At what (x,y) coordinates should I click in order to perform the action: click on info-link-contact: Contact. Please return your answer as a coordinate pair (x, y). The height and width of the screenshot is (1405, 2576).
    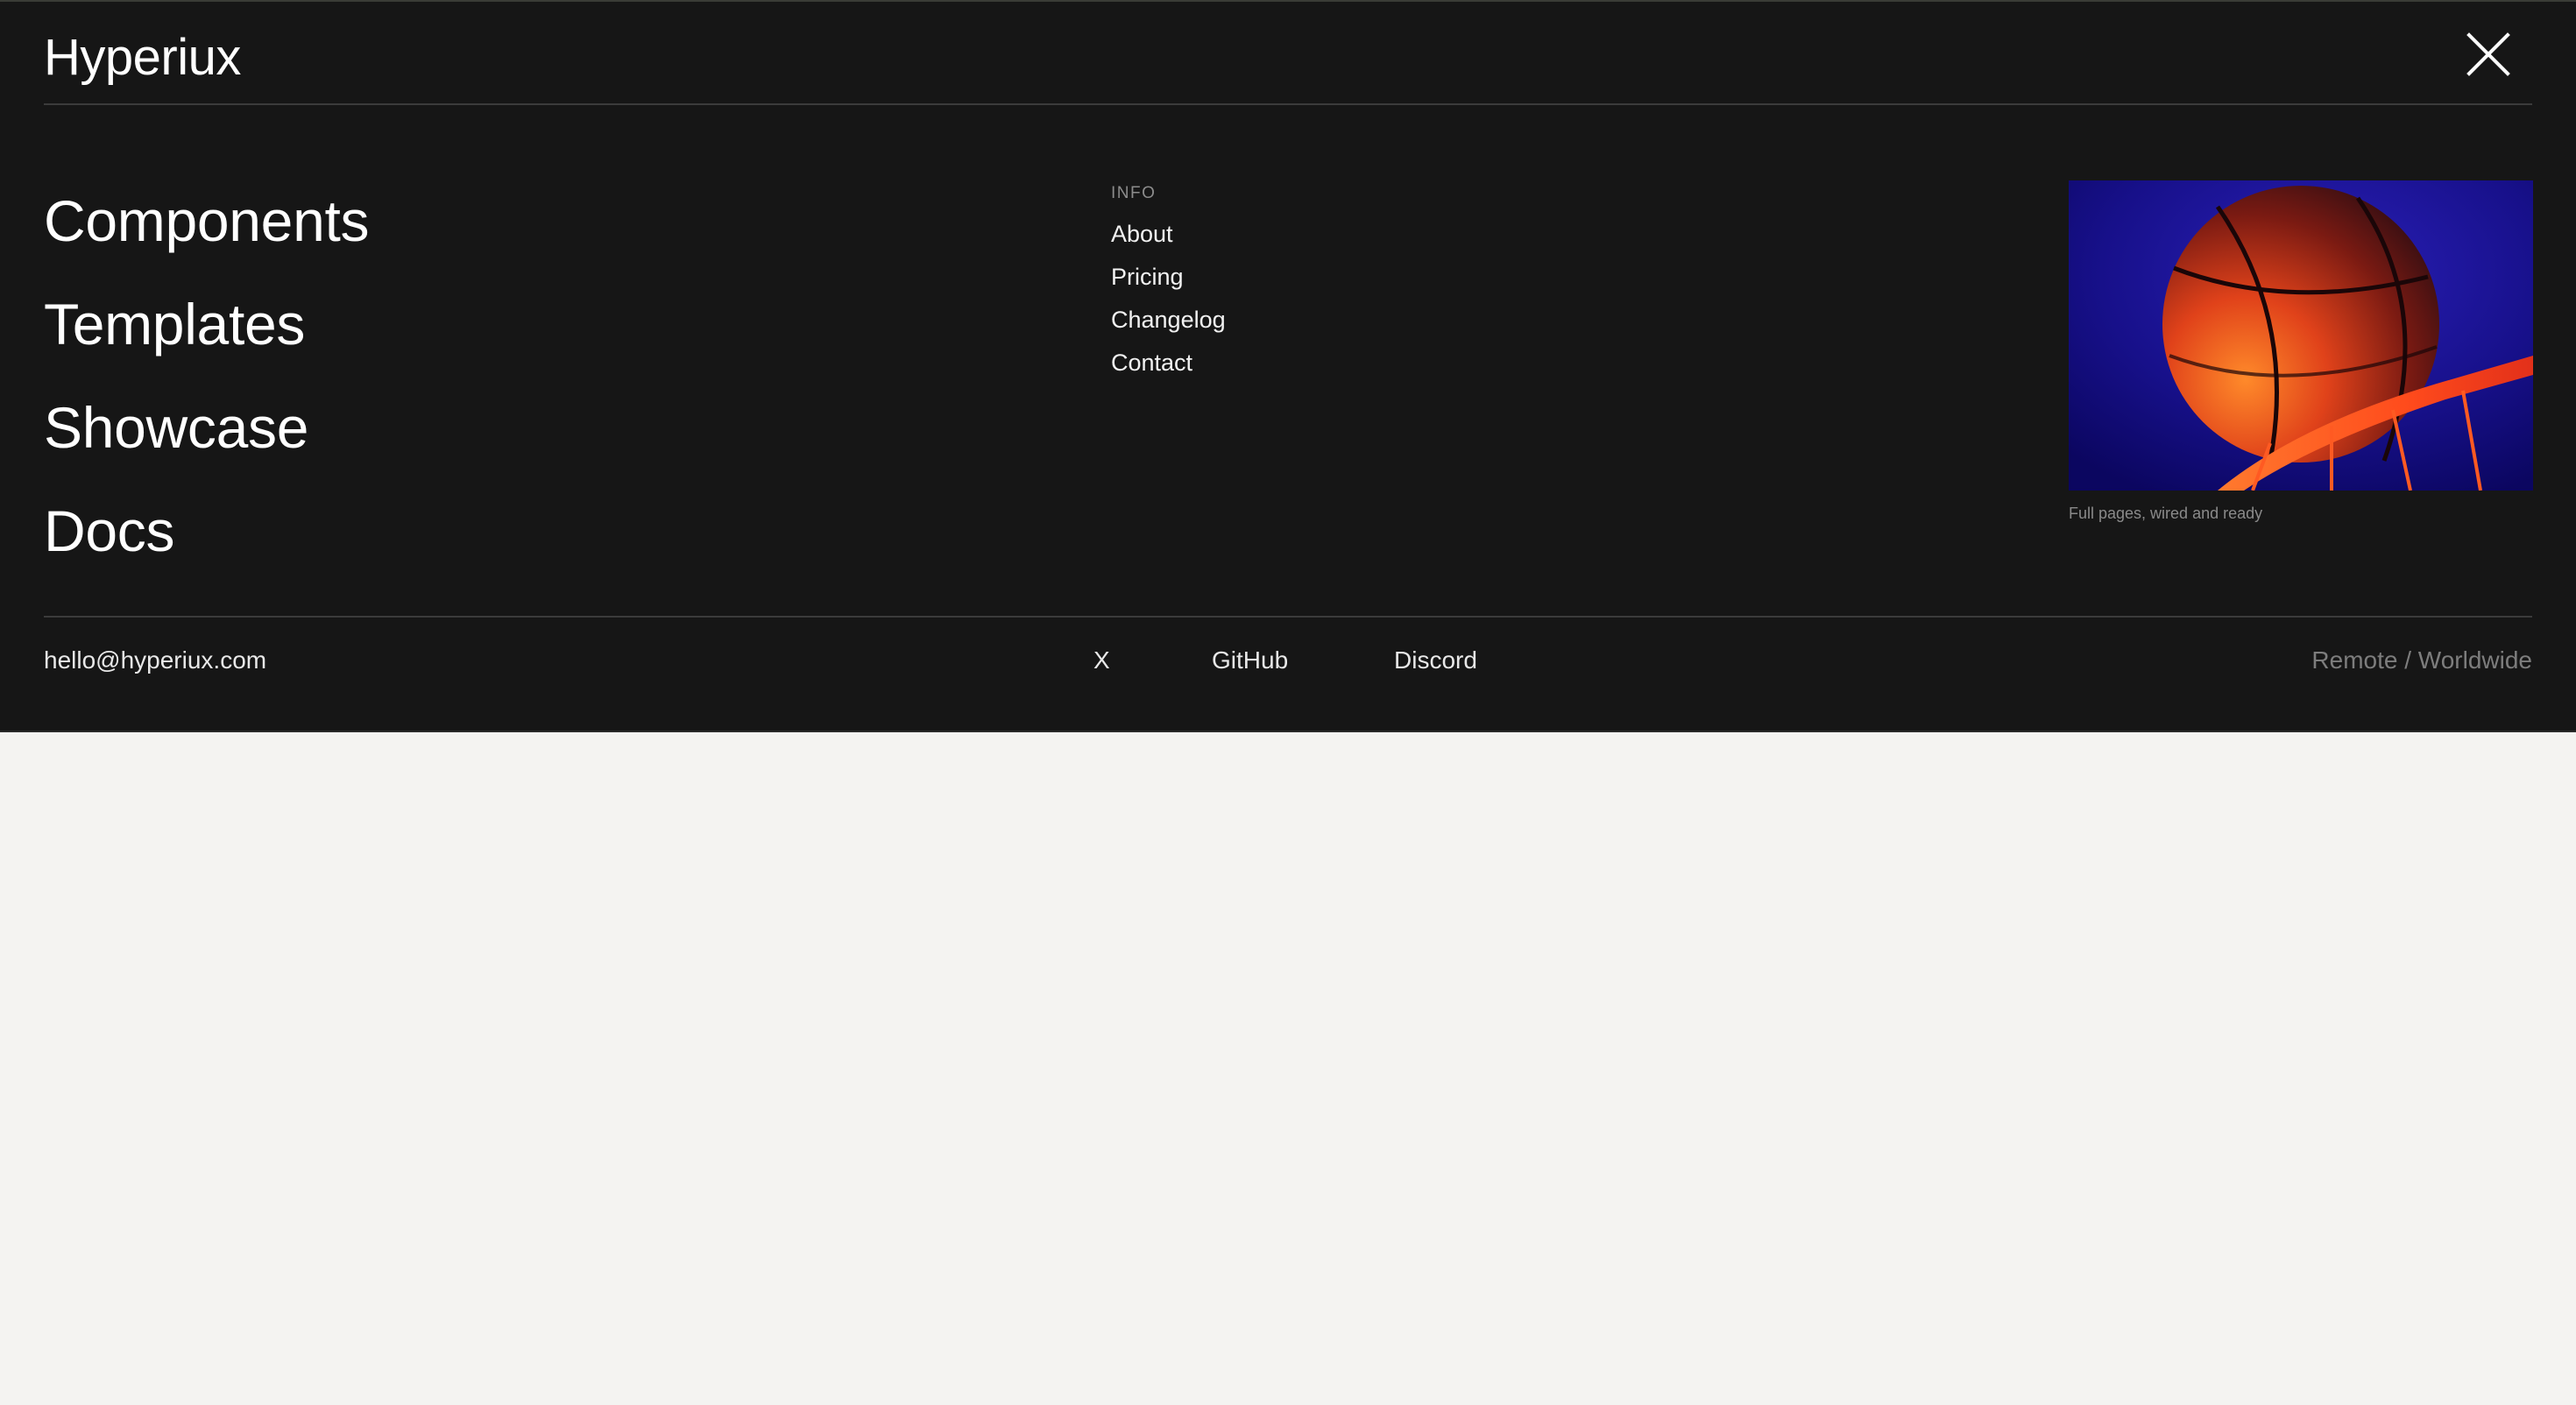
    Looking at the image, I should click on (1168, 369).